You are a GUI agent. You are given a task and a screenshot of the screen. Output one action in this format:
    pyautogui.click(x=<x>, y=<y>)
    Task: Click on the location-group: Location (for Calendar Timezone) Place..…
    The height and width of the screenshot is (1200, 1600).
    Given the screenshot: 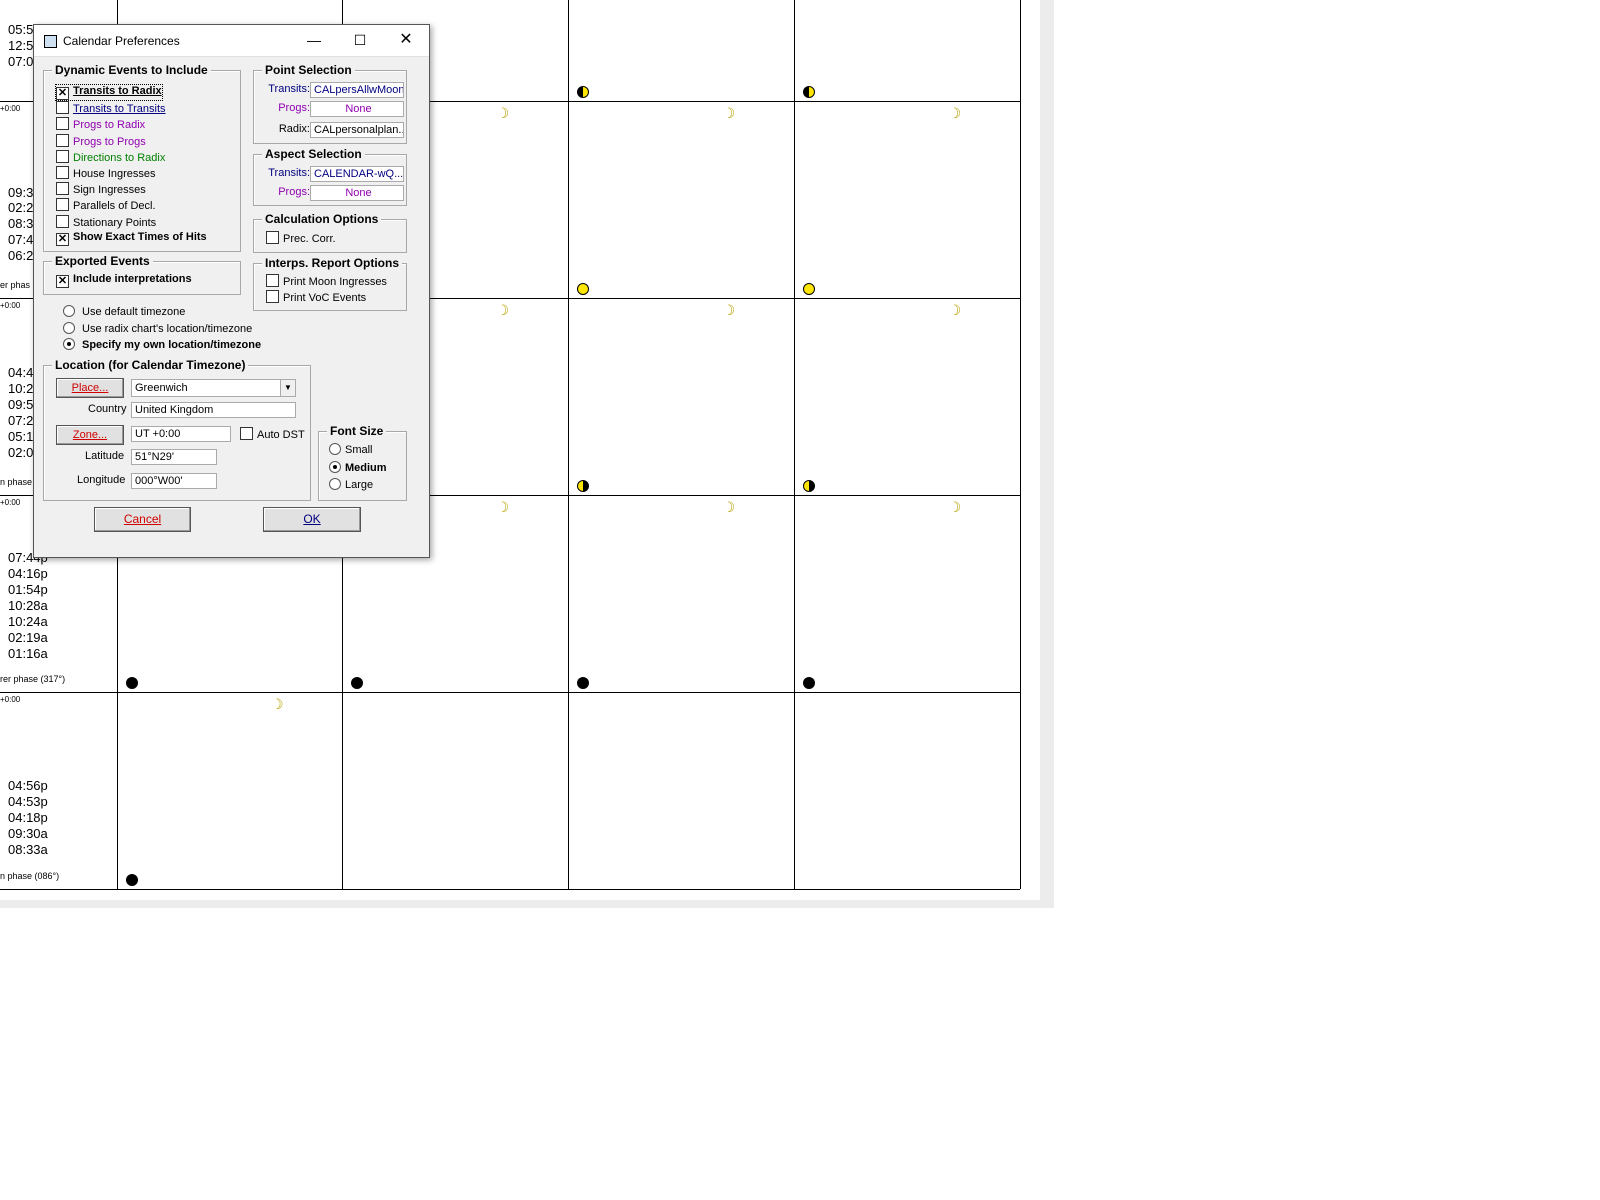 What is the action you would take?
    pyautogui.click(x=177, y=429)
    